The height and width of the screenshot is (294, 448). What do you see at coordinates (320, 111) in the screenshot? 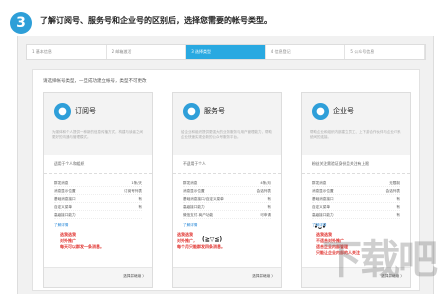
I see `globe-icon: ●` at bounding box center [320, 111].